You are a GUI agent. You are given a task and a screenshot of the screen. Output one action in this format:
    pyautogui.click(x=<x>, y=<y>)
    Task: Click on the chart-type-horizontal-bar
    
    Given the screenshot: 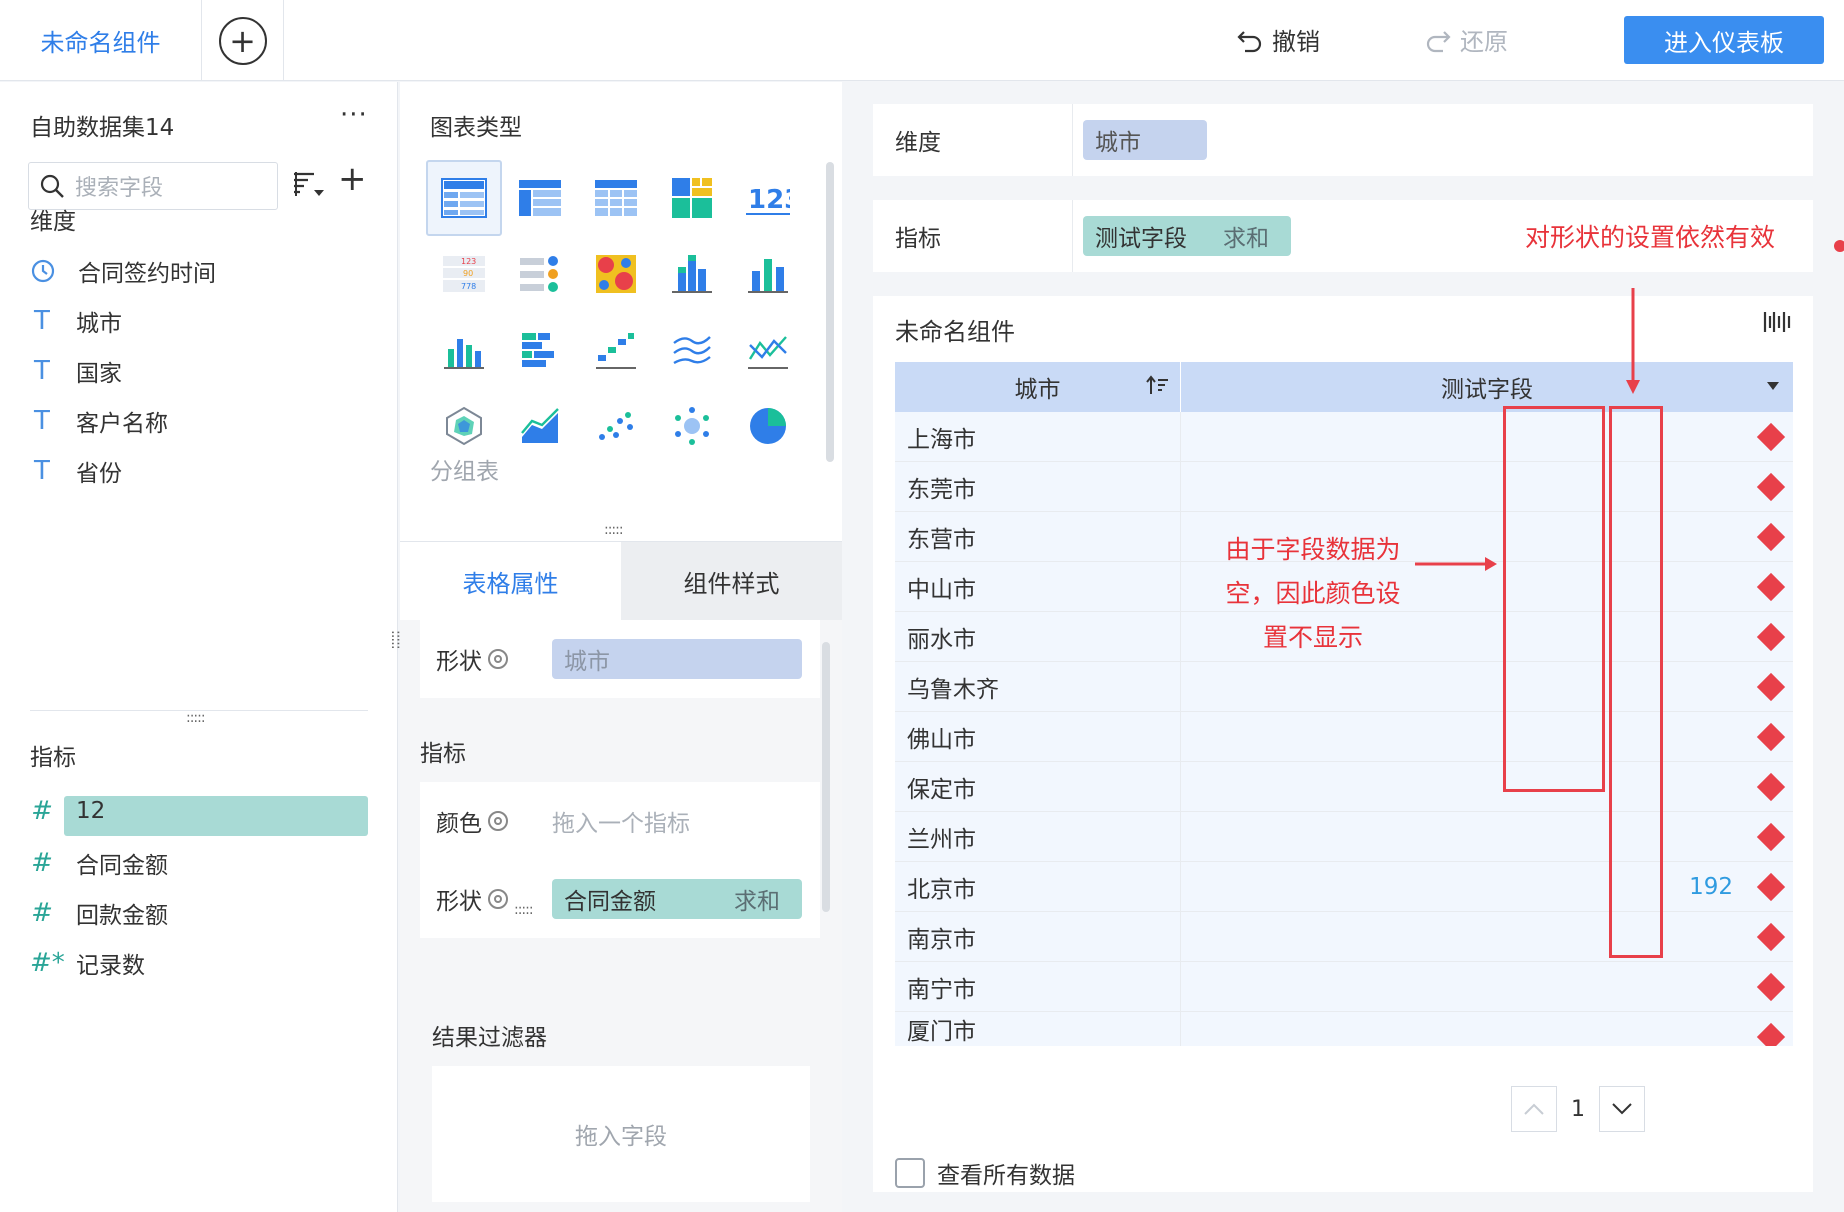 What is the action you would take?
    pyautogui.click(x=540, y=350)
    